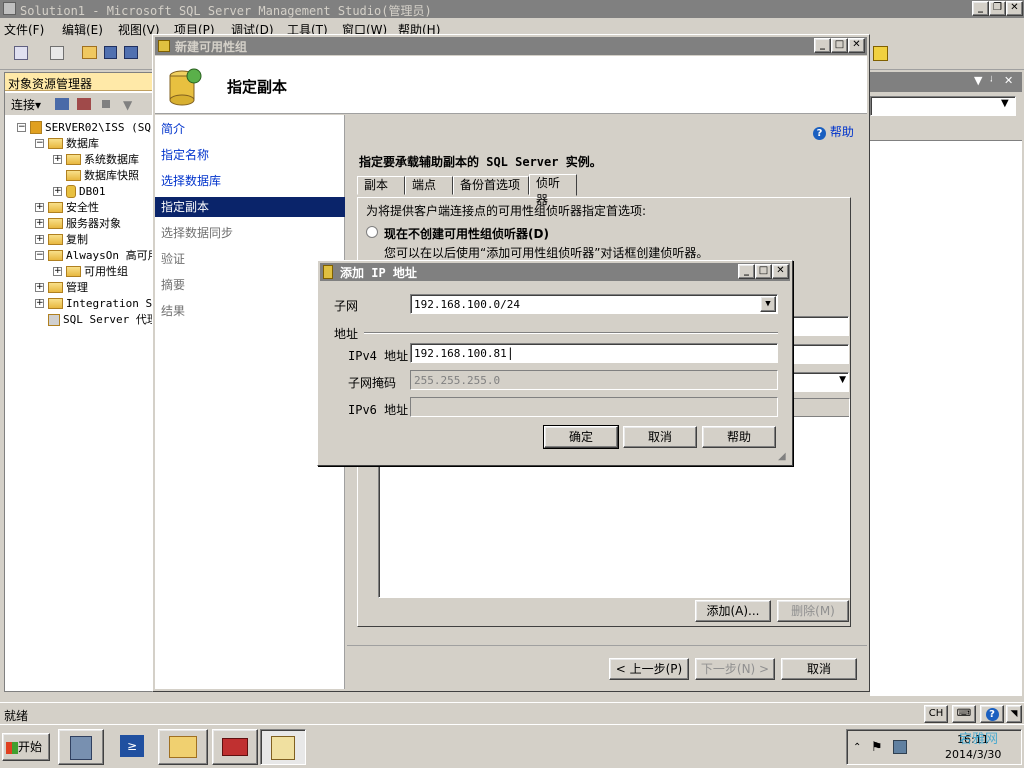  I want to click on wizard-nav-item: 指定副本, so click(250, 207).